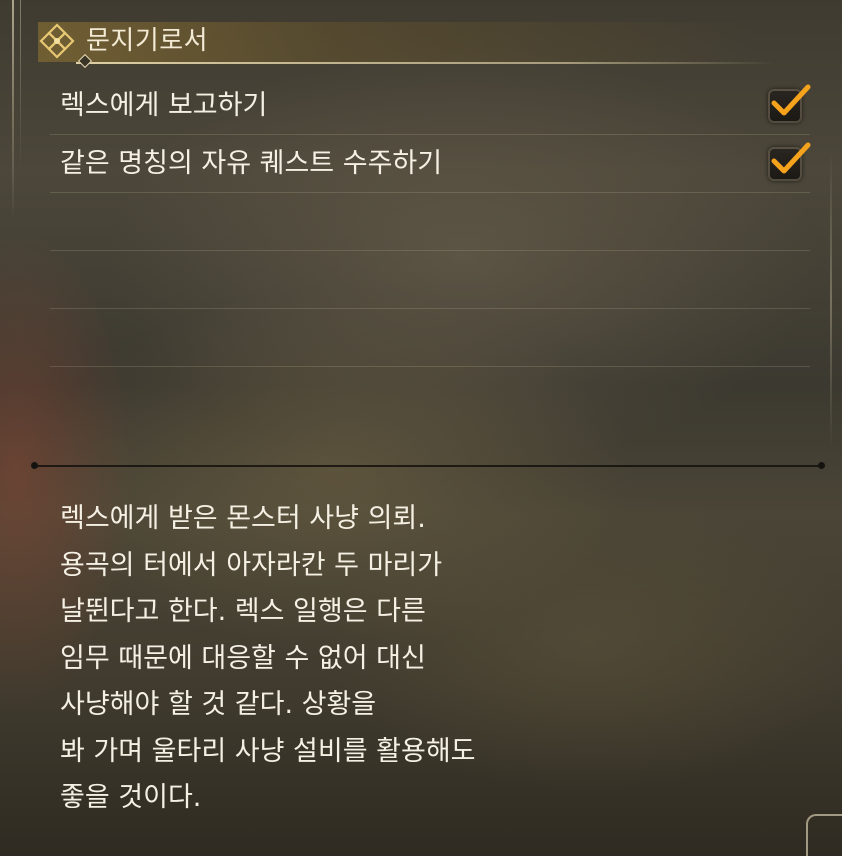 This screenshot has height=856, width=842. What do you see at coordinates (268, 751) in the screenshot?
I see `description-line: 봐 가며 울타리 사냥 설비를 활용해도` at bounding box center [268, 751].